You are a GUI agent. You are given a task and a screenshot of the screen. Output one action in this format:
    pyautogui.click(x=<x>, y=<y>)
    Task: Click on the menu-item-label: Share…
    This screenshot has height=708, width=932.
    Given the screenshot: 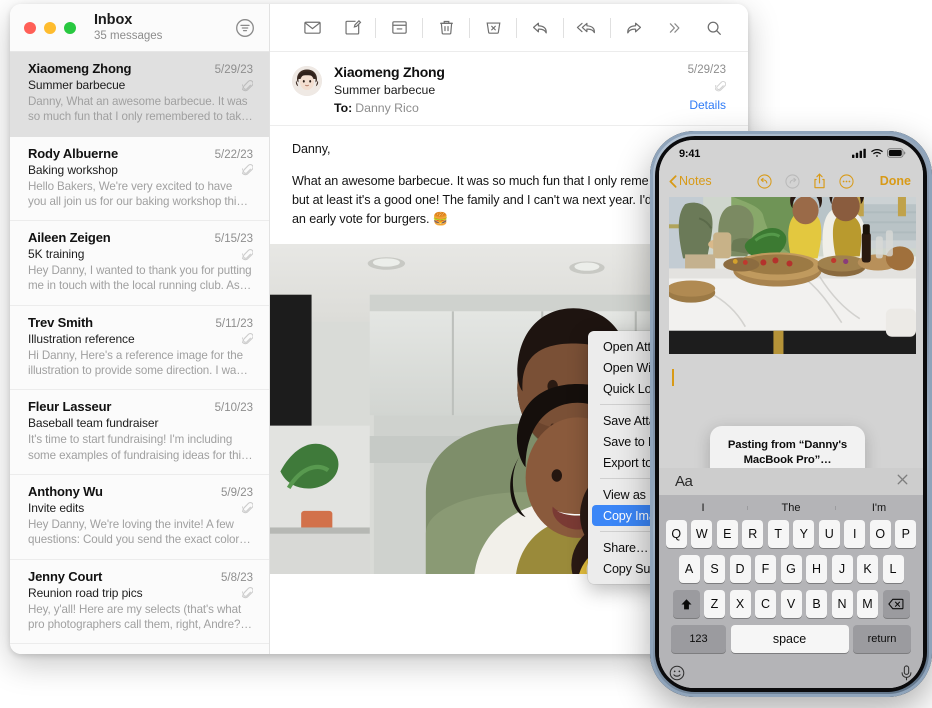 What is the action you would take?
    pyautogui.click(x=626, y=547)
    